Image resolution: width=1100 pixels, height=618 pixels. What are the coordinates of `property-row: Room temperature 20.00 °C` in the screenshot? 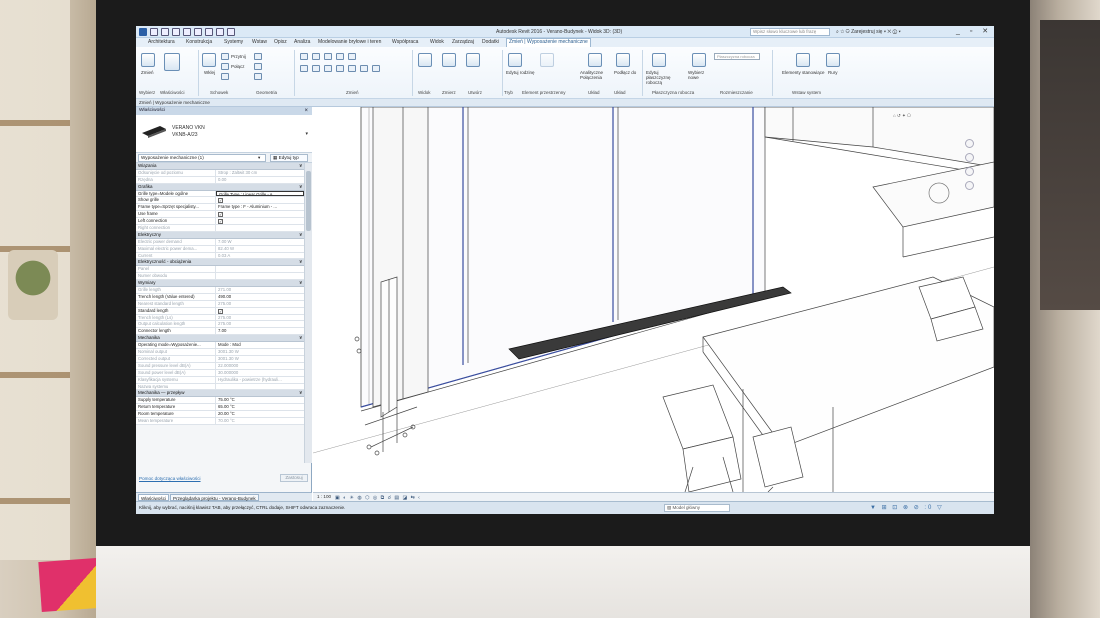 It's located at (220, 414).